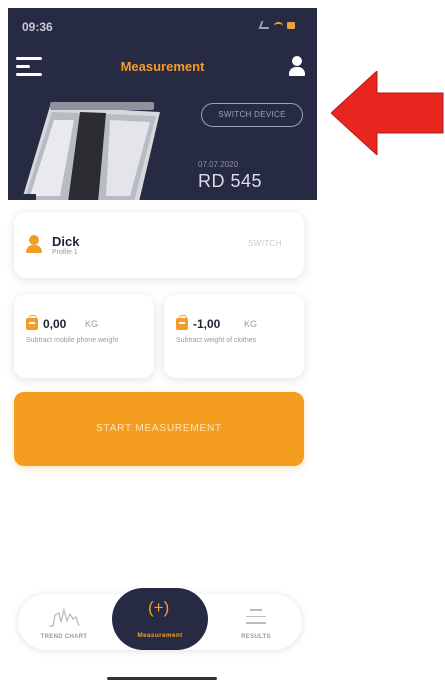  What do you see at coordinates (265, 25) in the screenshot?
I see `signal-icon` at bounding box center [265, 25].